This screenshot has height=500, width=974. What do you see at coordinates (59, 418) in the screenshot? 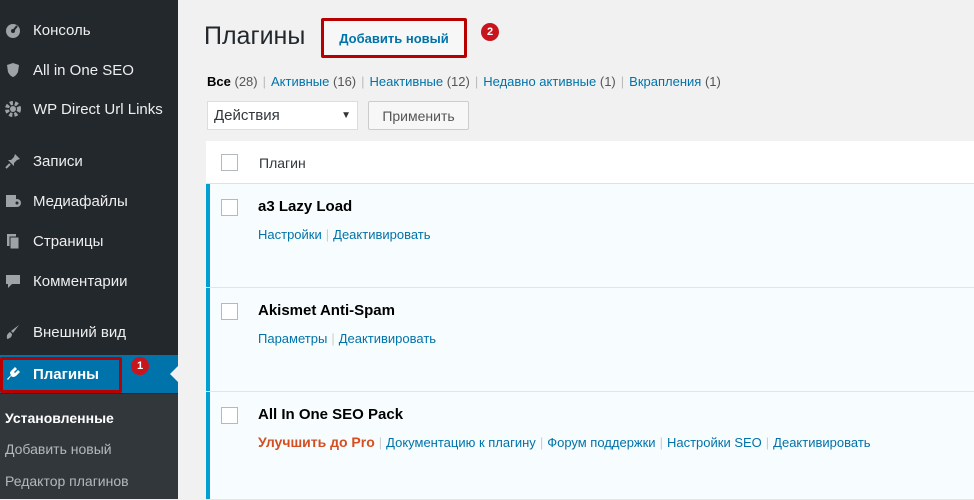
I see `submenu-item-installed: Установленные` at bounding box center [59, 418].